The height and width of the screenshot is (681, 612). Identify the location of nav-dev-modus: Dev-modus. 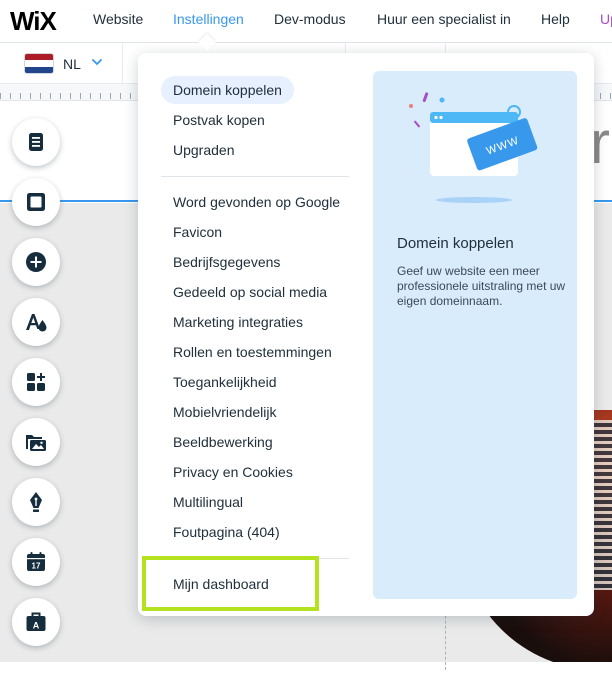
(310, 19).